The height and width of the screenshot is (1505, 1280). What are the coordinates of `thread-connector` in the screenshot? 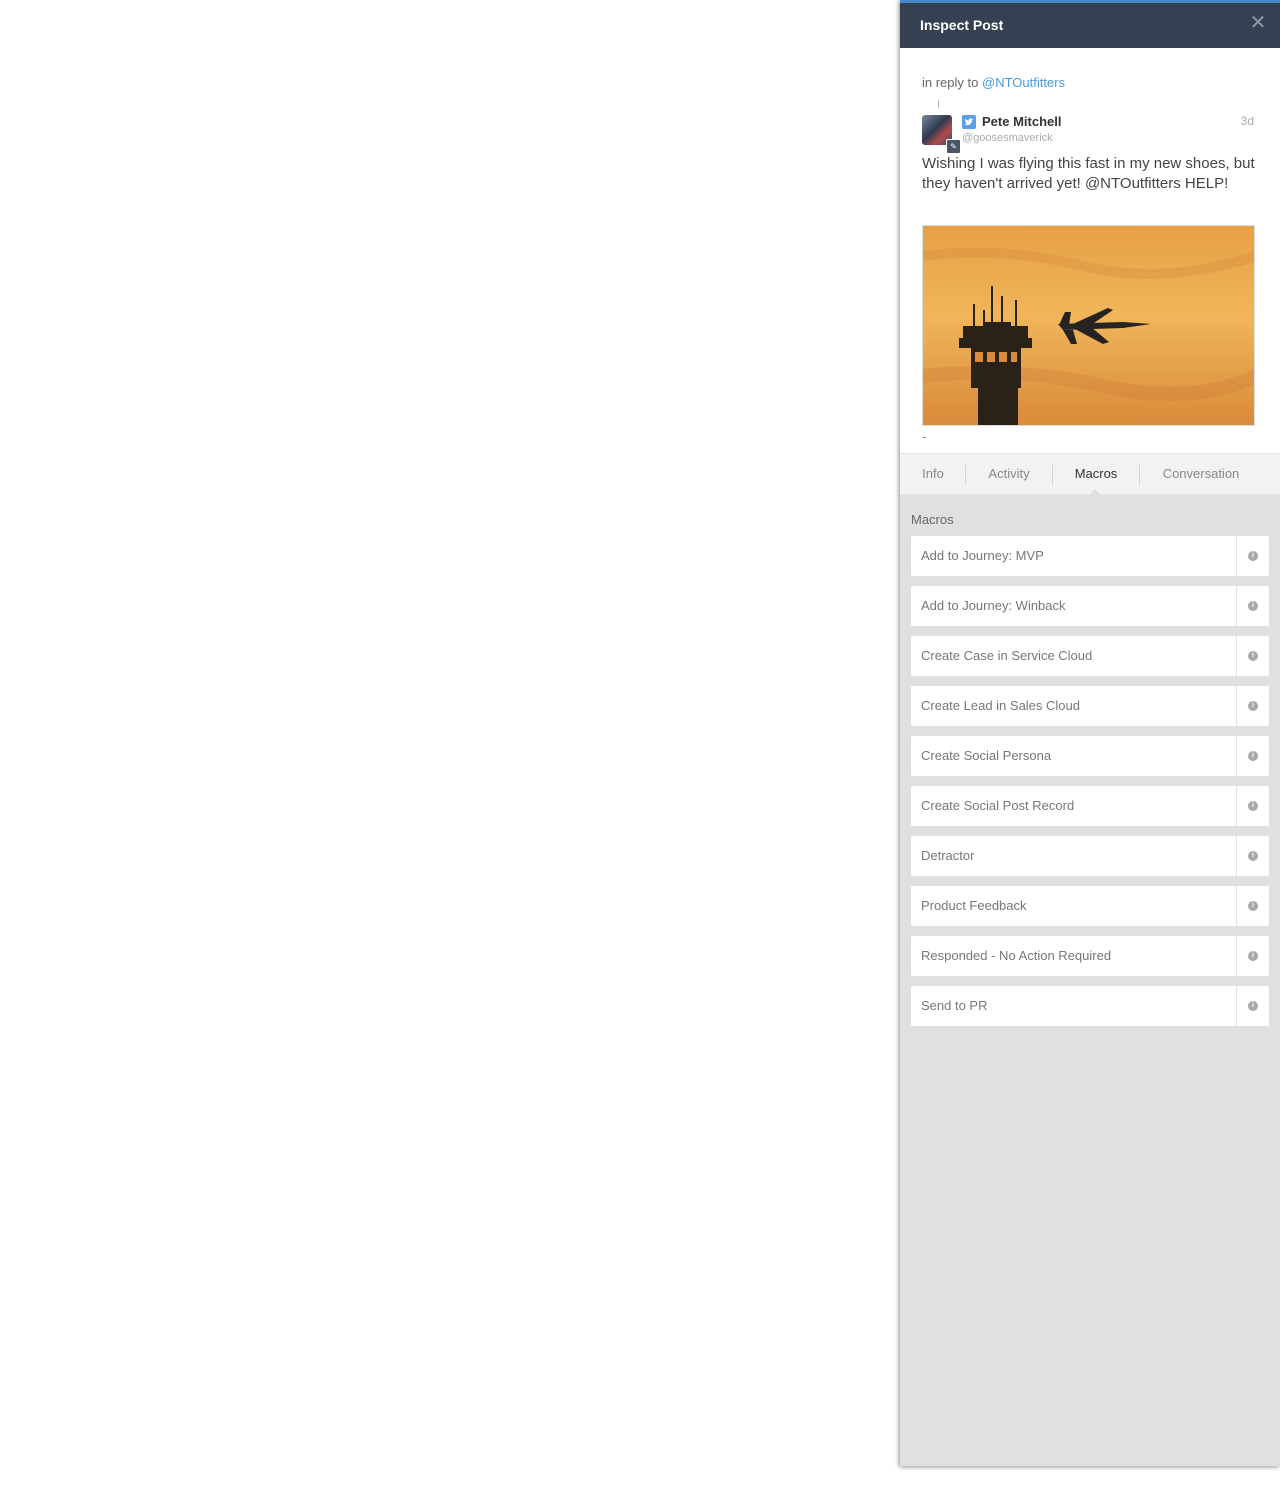 It's located at (938, 104).